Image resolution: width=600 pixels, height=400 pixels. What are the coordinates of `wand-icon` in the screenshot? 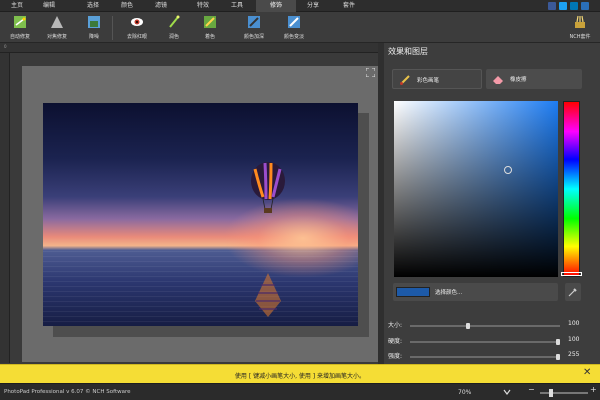 It's located at (174, 21).